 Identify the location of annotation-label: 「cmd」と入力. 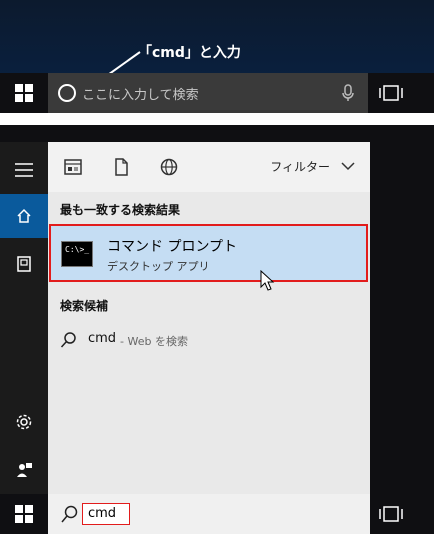
(189, 53).